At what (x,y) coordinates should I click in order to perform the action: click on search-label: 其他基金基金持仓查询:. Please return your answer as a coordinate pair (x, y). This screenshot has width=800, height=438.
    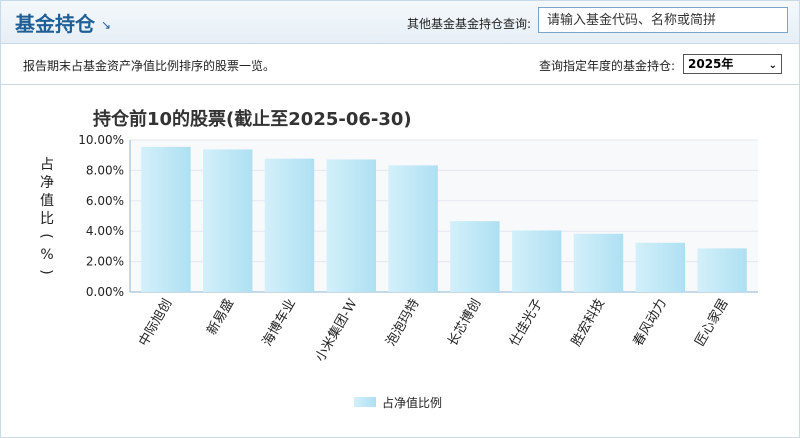
    Looking at the image, I should click on (469, 24).